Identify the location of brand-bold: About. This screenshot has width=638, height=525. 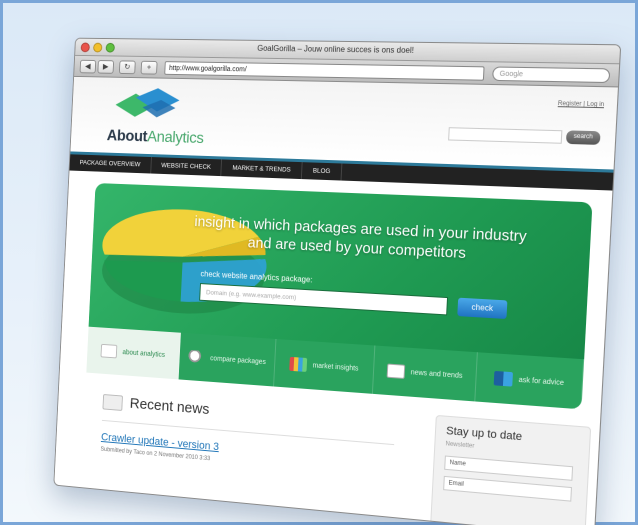
(126, 137).